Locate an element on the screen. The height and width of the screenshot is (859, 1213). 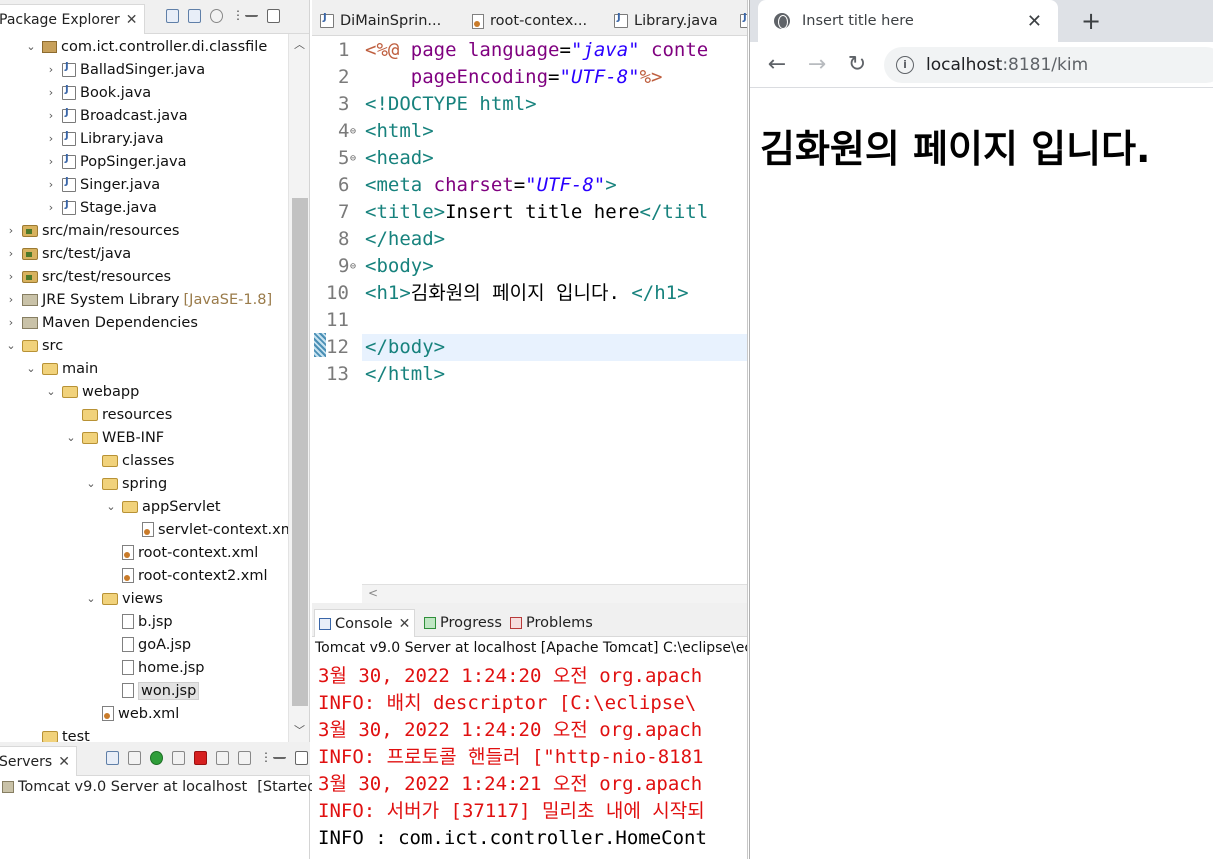
tree-item: servlet-context.xml is located at coordinates (206, 529).